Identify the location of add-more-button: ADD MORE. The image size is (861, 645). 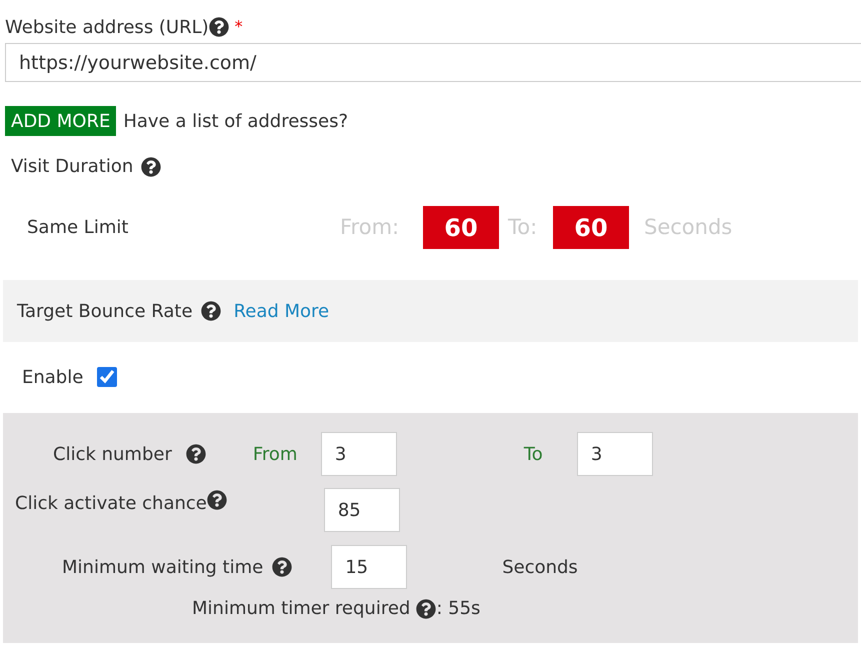
(60, 121).